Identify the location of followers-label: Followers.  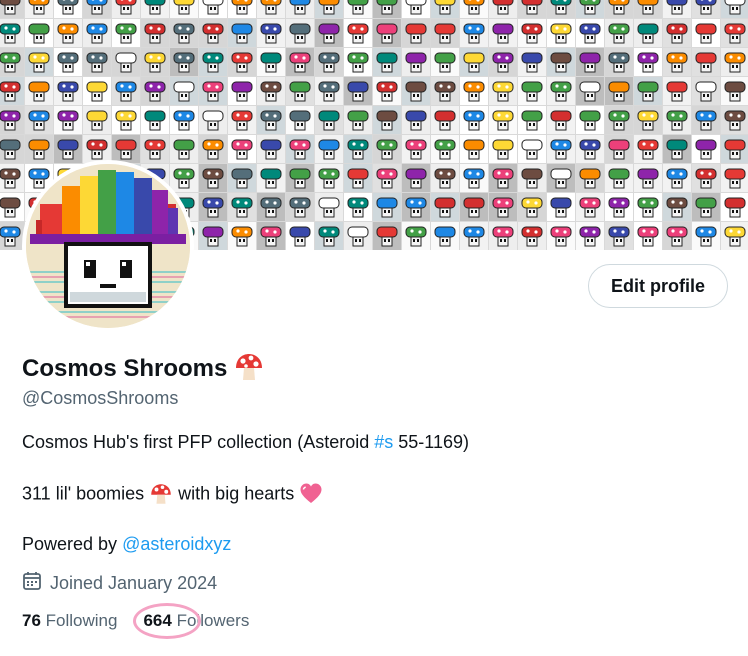
(213, 620).